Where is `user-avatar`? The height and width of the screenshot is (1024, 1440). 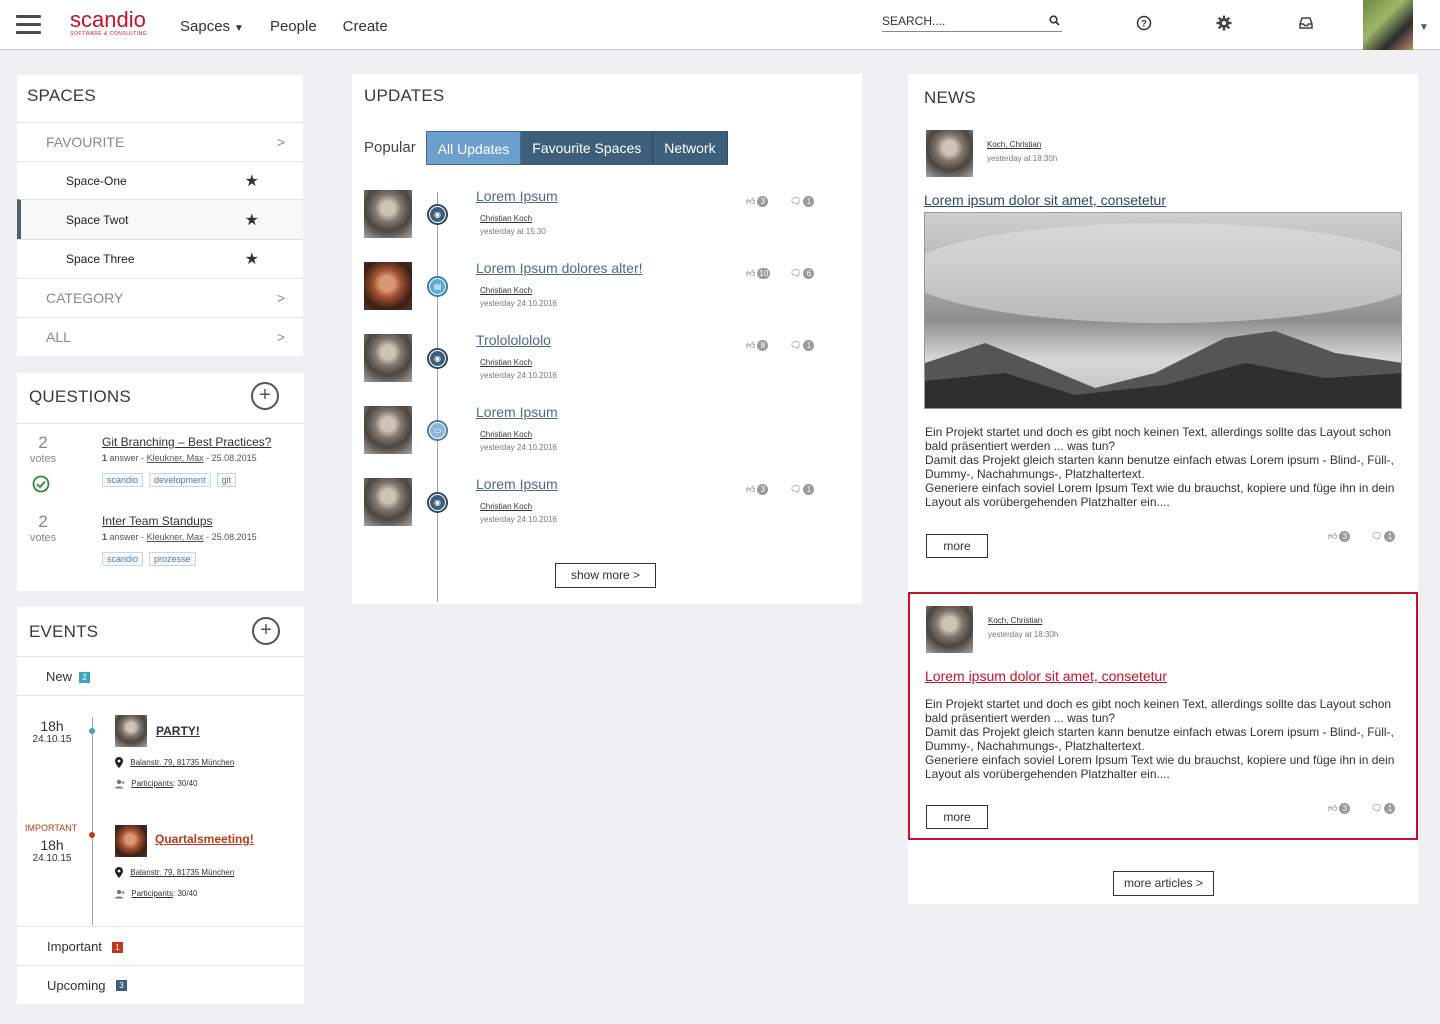
user-avatar is located at coordinates (1388, 25).